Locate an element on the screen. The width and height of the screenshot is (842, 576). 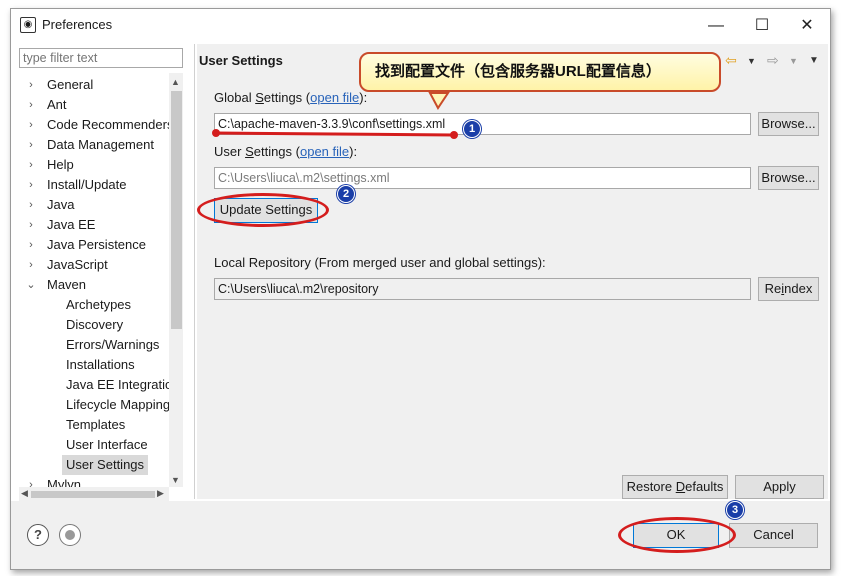
highlight-underline is located at coordinates (335, 134).